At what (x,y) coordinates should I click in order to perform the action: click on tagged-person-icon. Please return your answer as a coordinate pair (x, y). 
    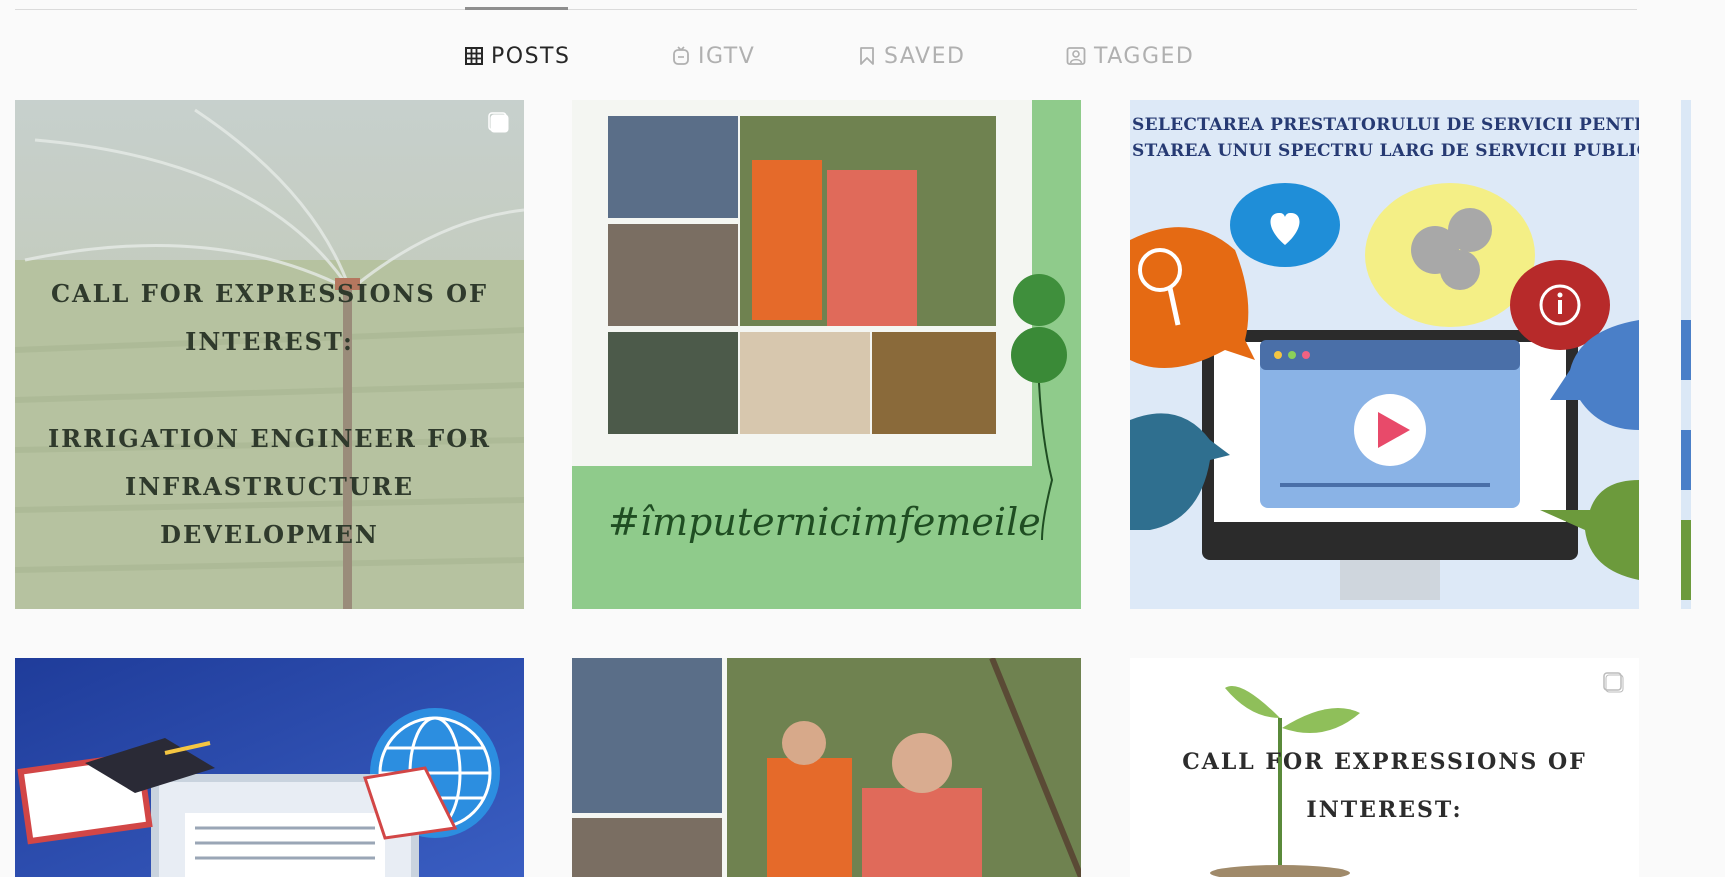
    Looking at the image, I should click on (1076, 56).